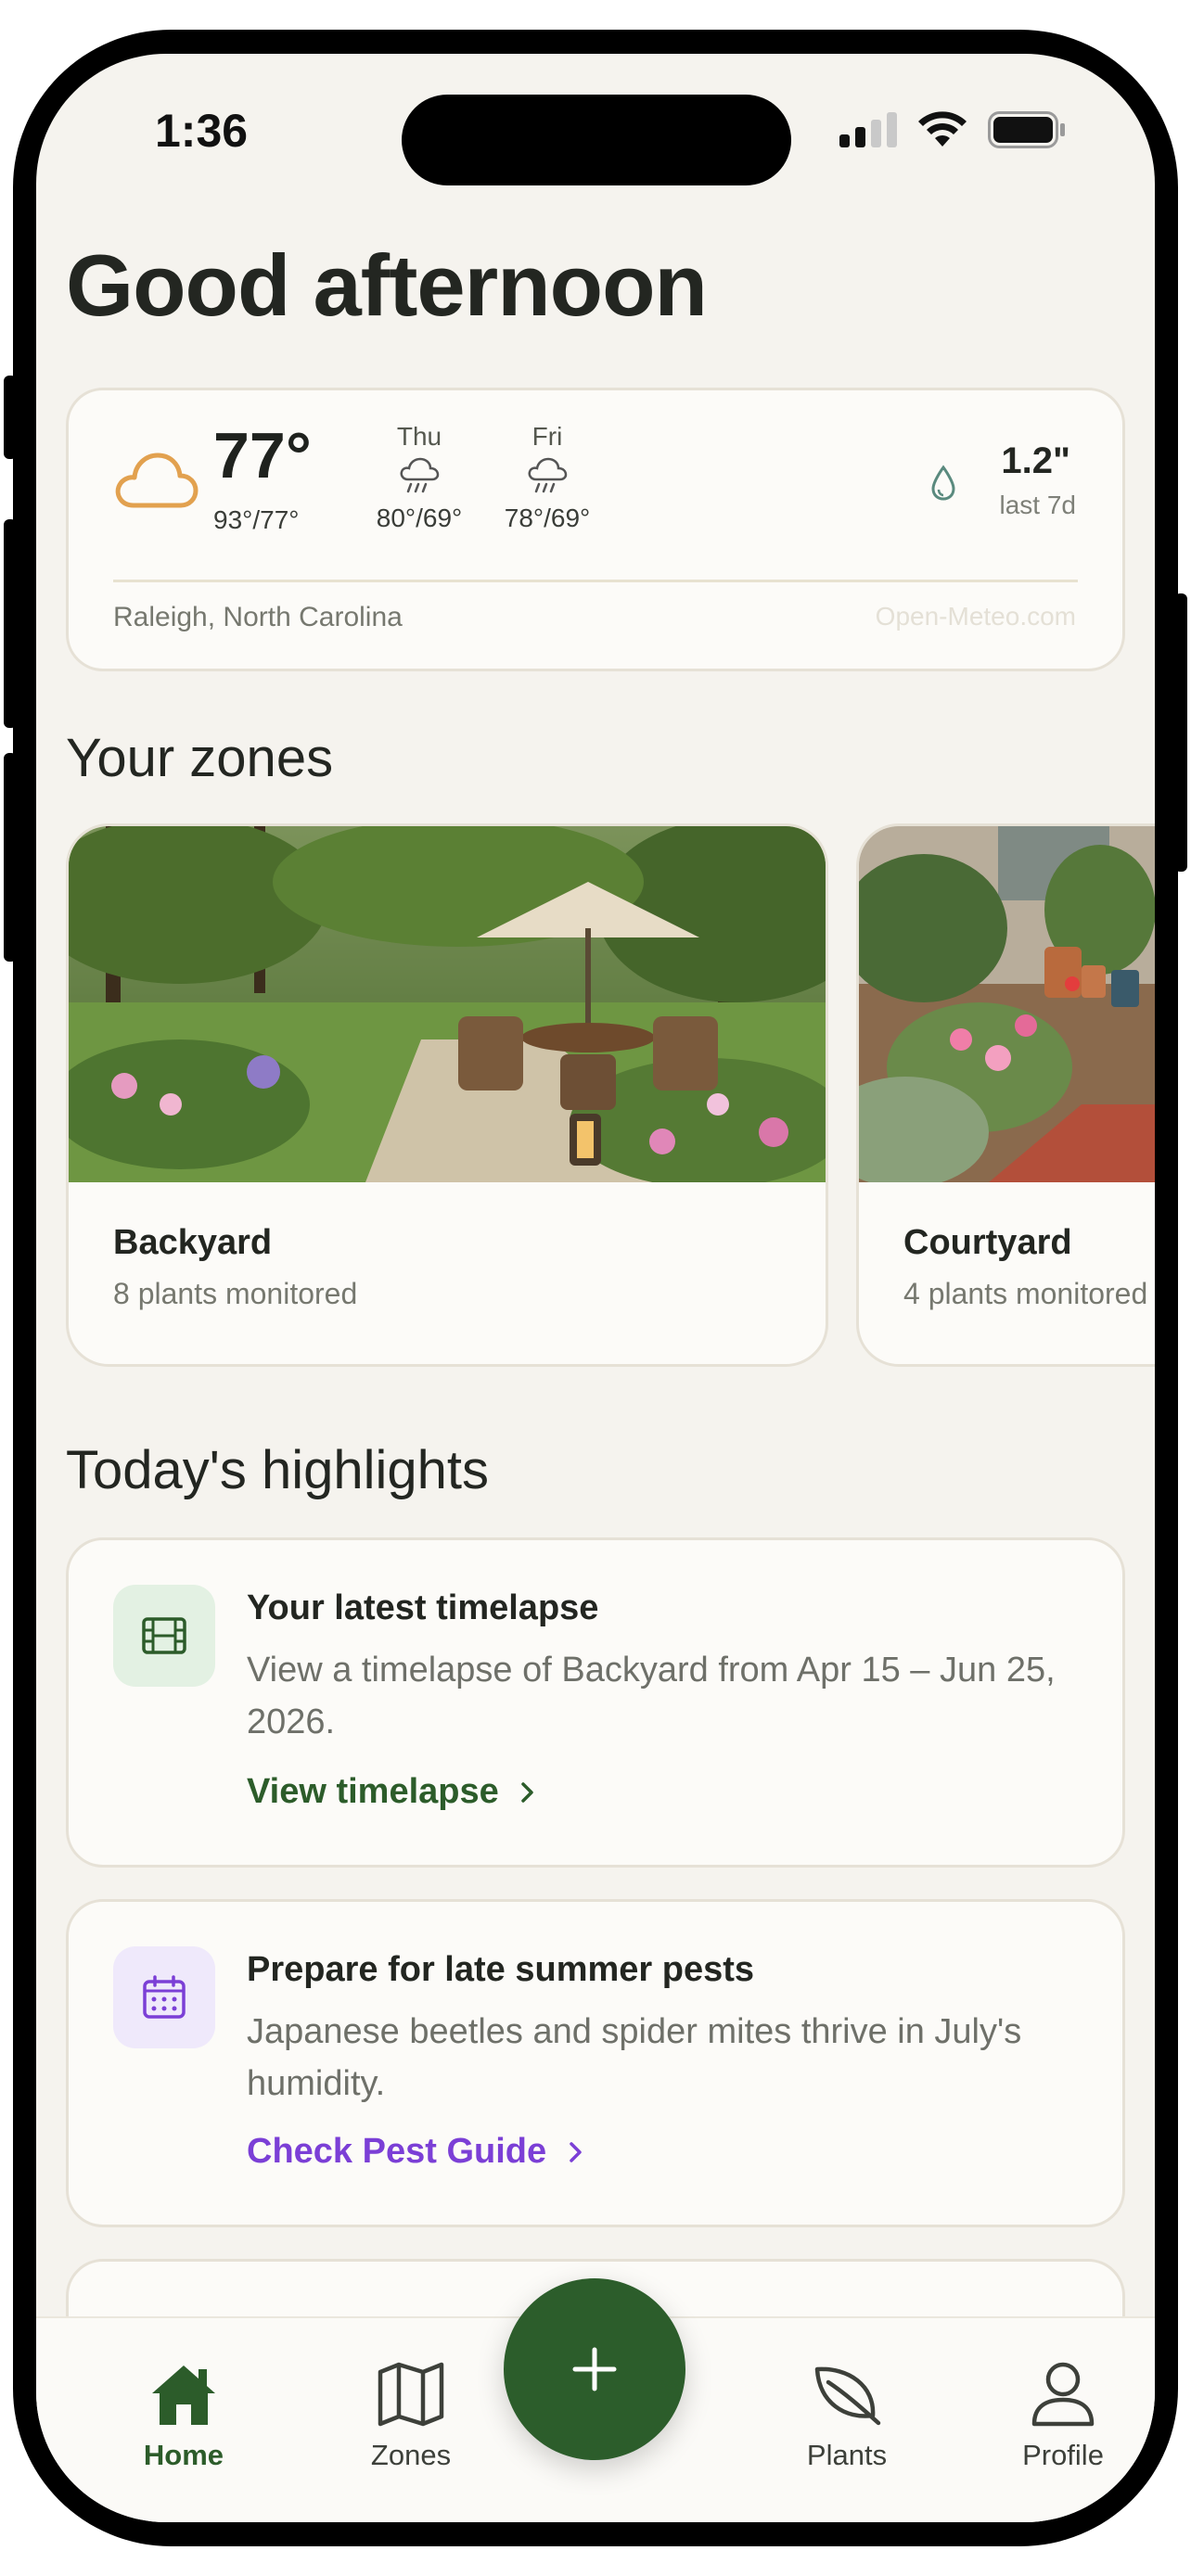 Image resolution: width=1191 pixels, height=2576 pixels. What do you see at coordinates (202, 131) in the screenshot?
I see `status-time: 1:36` at bounding box center [202, 131].